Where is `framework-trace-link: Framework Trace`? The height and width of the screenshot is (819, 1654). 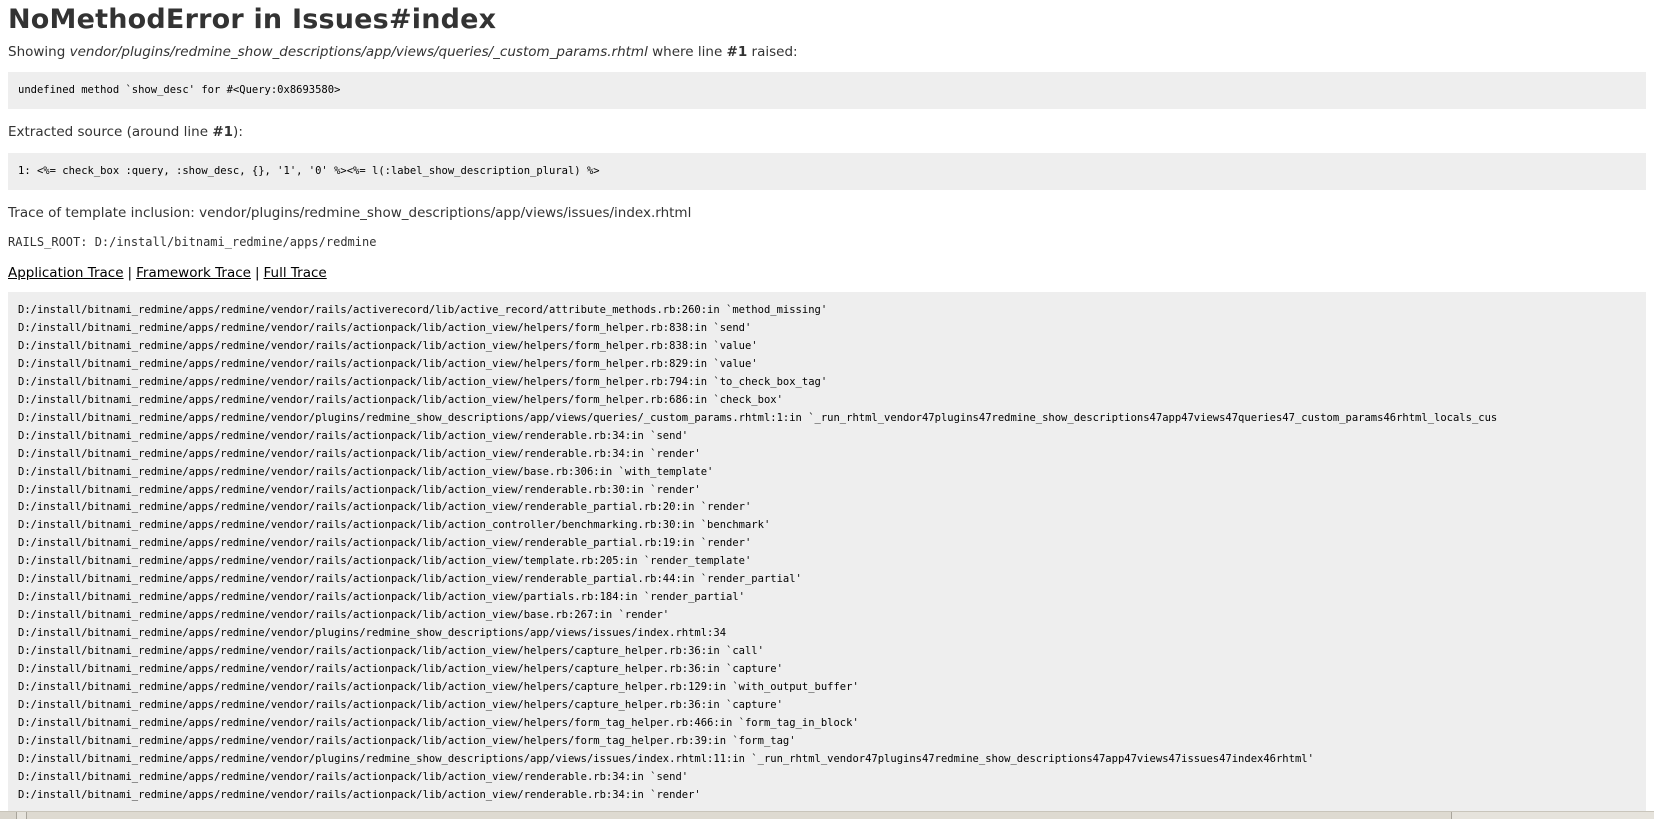 framework-trace-link: Framework Trace is located at coordinates (193, 273).